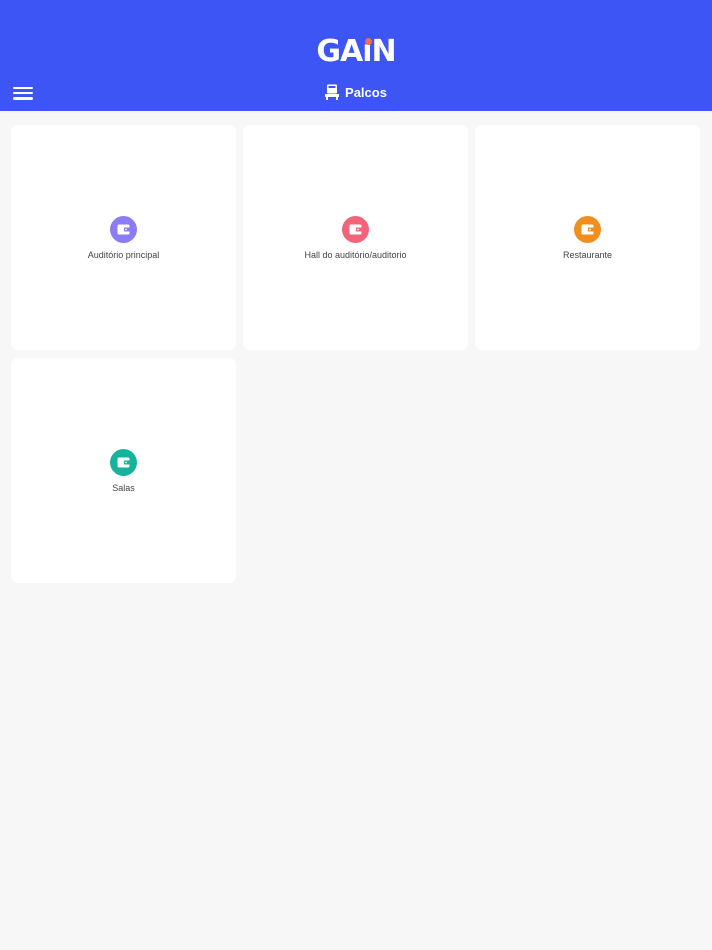  I want to click on page-title: Palcos, so click(356, 94).